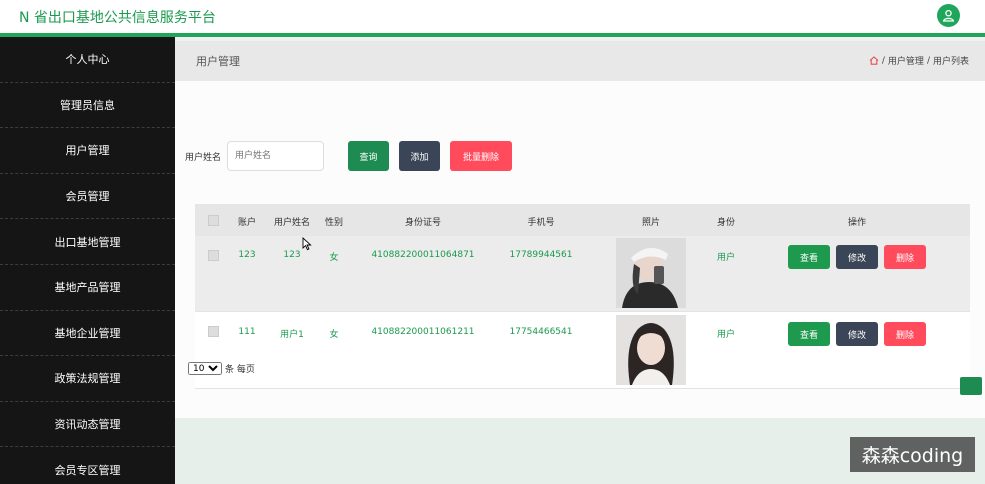  I want to click on sidebar-item-news: 资讯动态管理, so click(87, 425).